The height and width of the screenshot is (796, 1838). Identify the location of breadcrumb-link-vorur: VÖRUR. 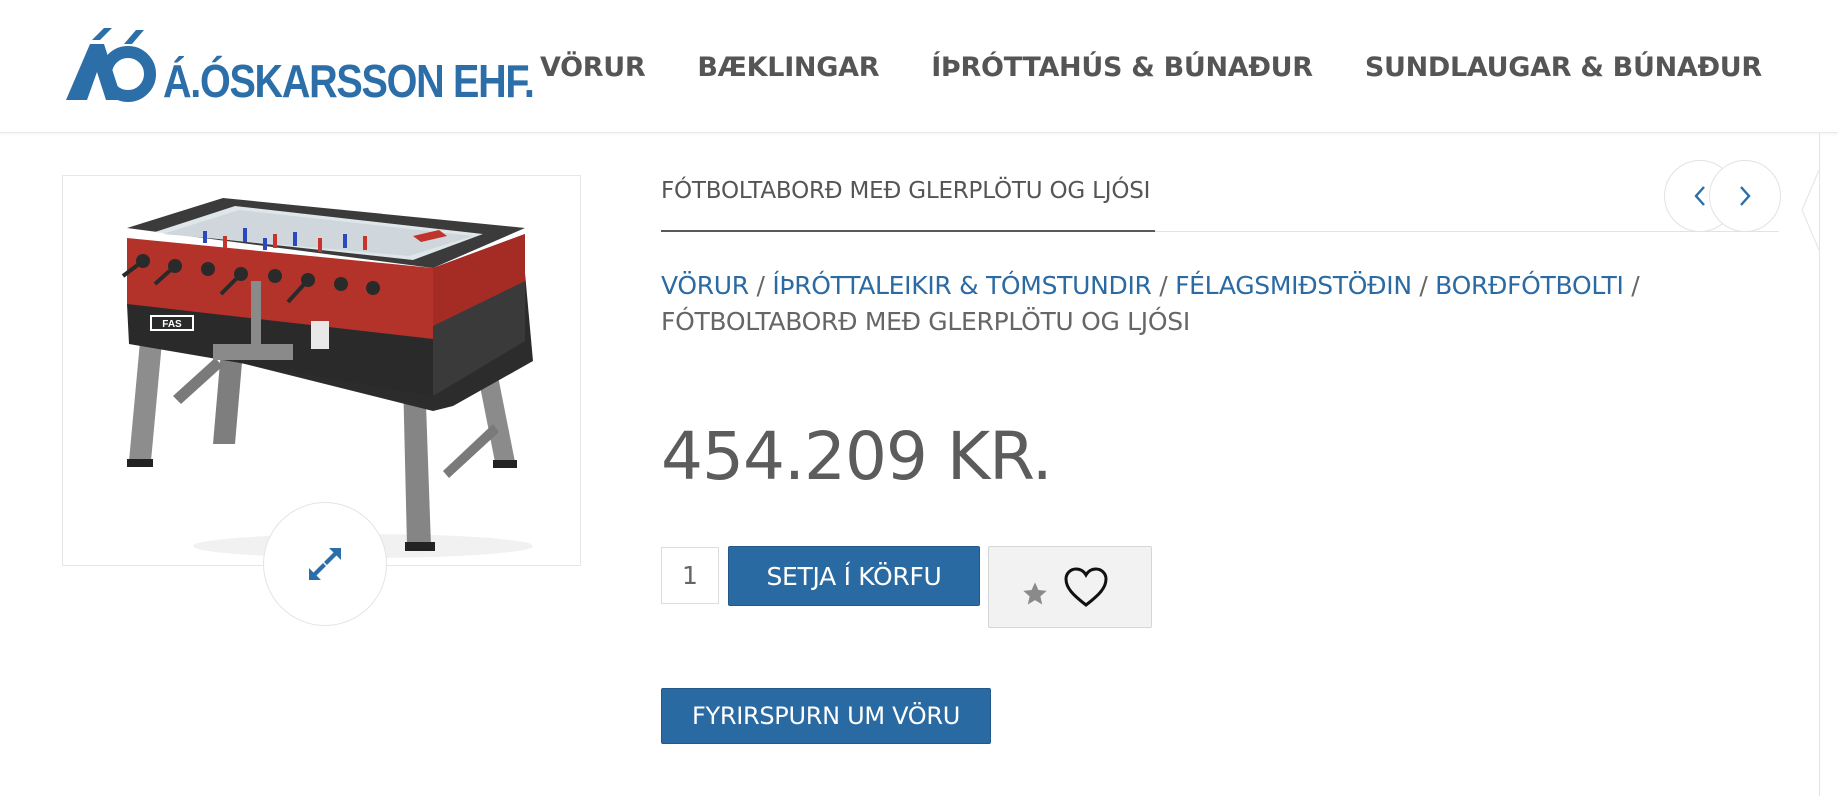
(705, 285).